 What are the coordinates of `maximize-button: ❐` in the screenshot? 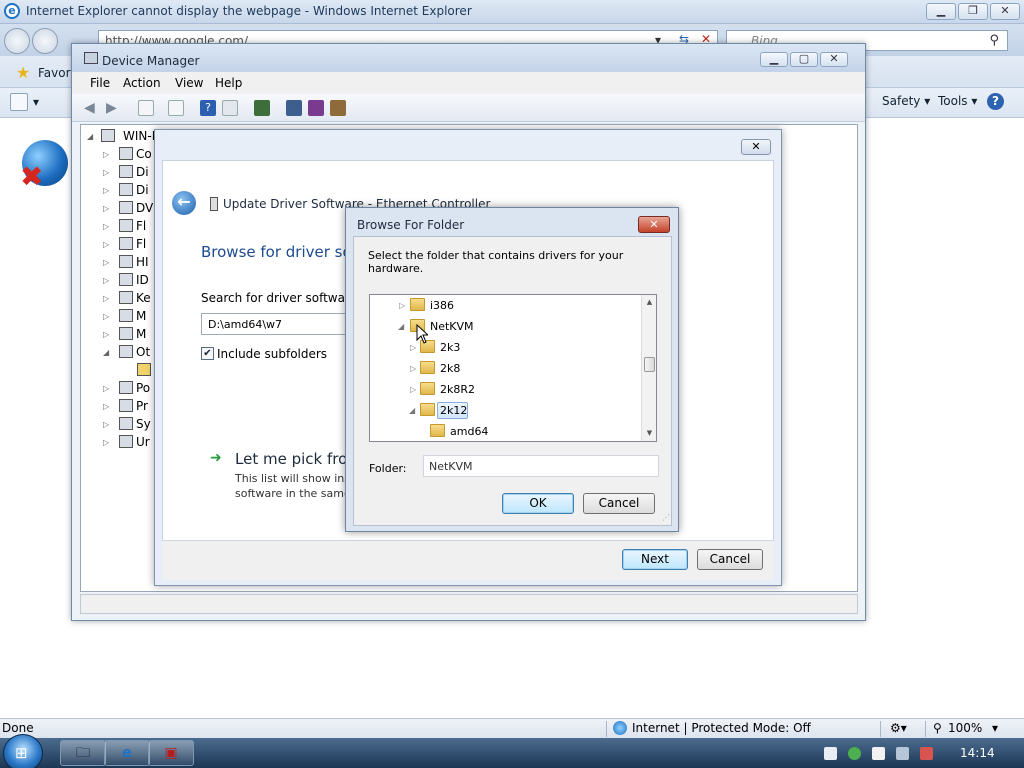 It's located at (973, 11).